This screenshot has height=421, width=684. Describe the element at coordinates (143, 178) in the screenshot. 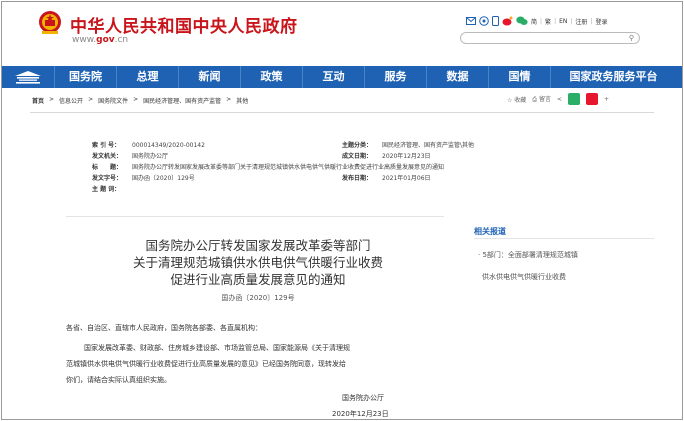

I see `meta-doc-no: 发文字号： 国办函〔2020〕129号` at that location.